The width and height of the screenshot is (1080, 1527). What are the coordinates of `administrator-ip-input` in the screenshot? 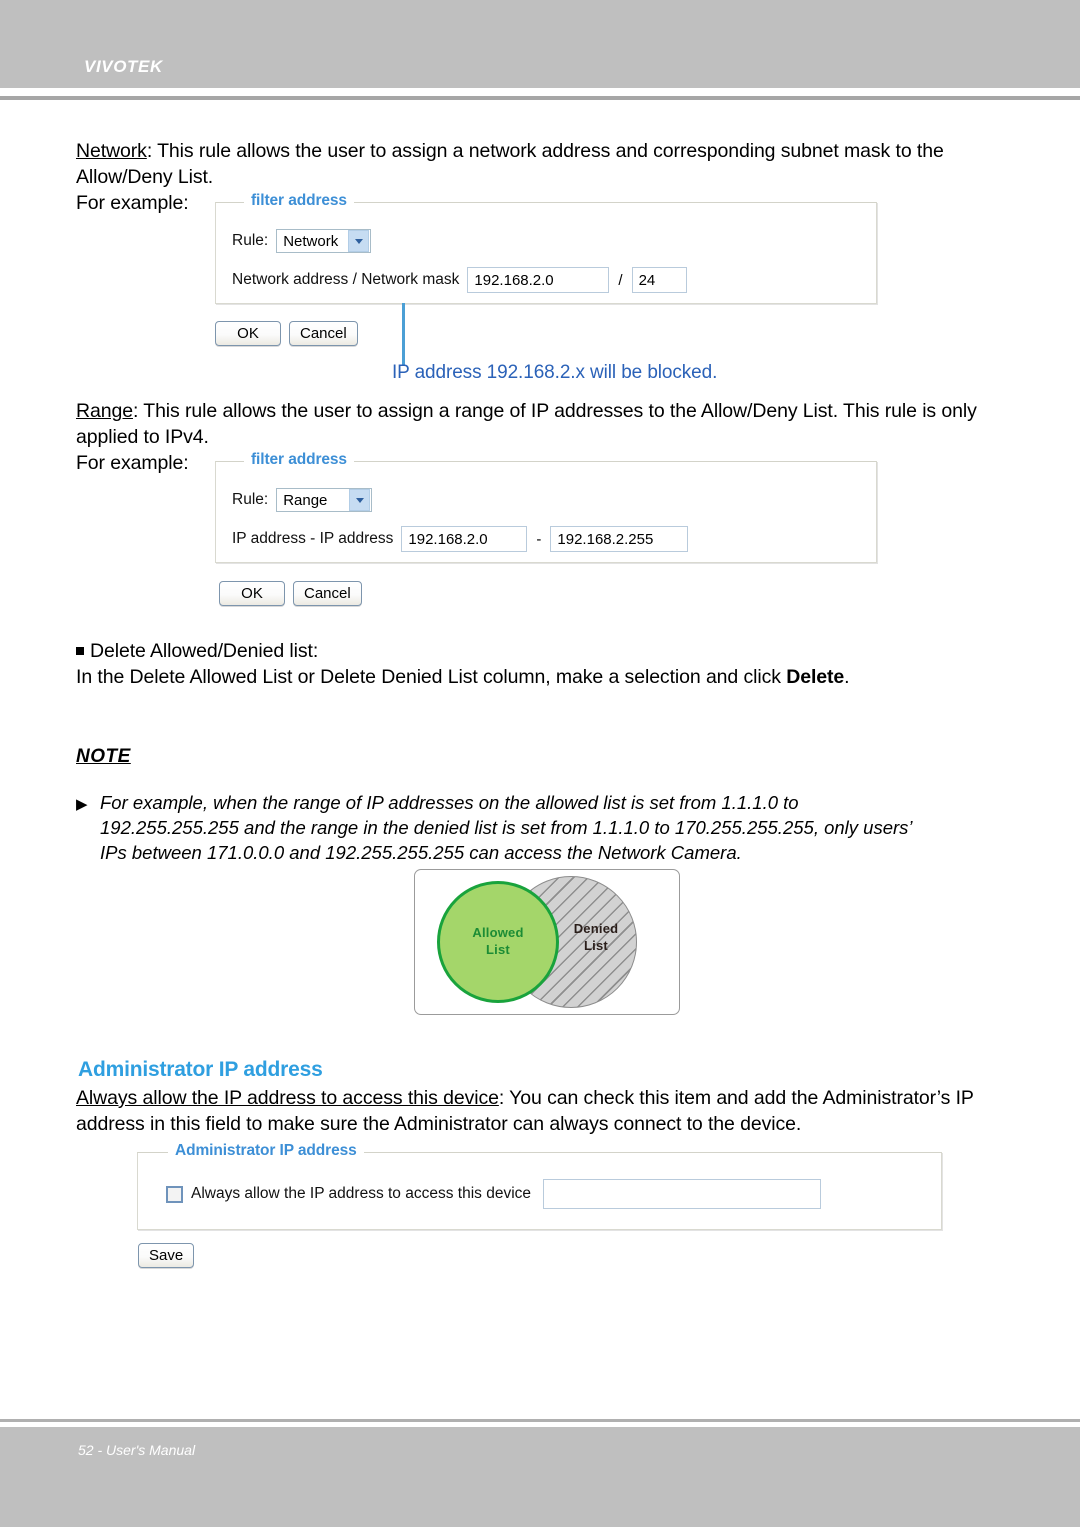 It's located at (682, 1194).